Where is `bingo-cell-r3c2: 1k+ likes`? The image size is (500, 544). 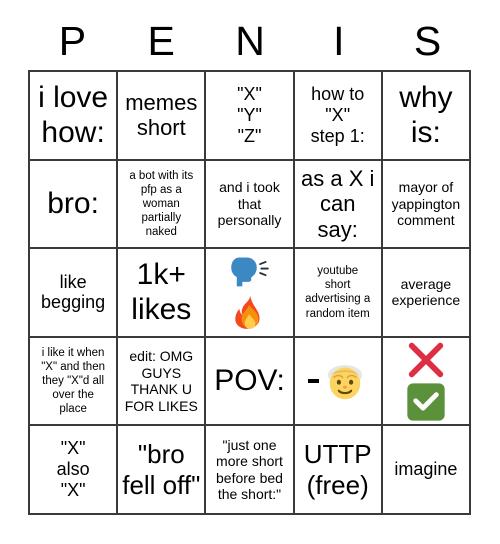
bingo-cell-r3c2: 1k+ likes is located at coordinates (162, 293).